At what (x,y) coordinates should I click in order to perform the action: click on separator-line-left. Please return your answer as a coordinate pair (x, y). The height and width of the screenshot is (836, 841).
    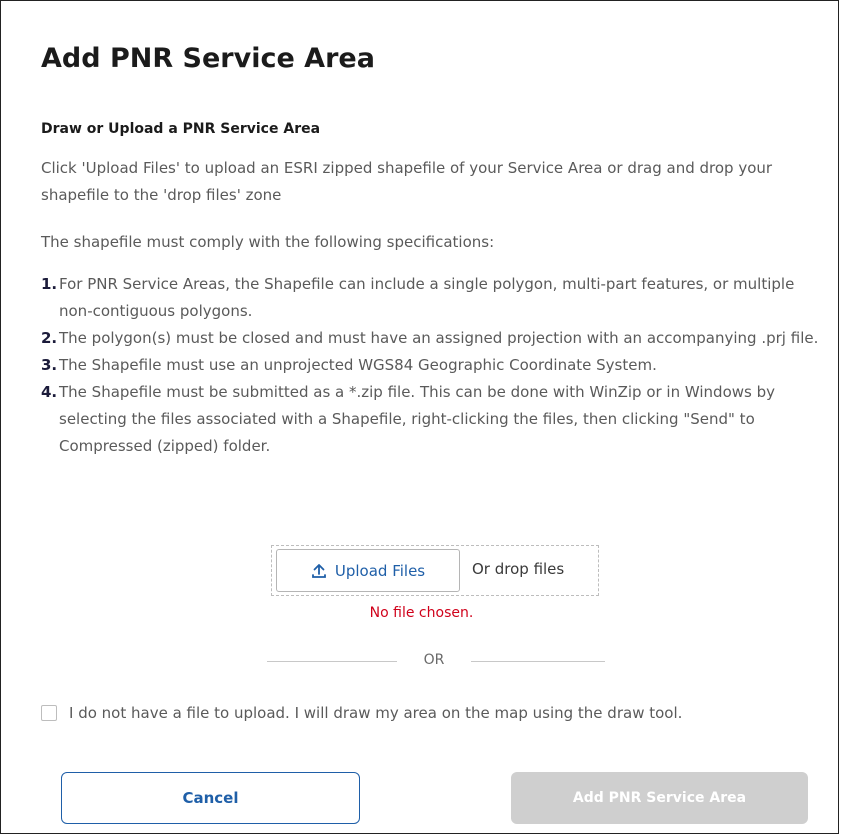
    Looking at the image, I should click on (332, 661).